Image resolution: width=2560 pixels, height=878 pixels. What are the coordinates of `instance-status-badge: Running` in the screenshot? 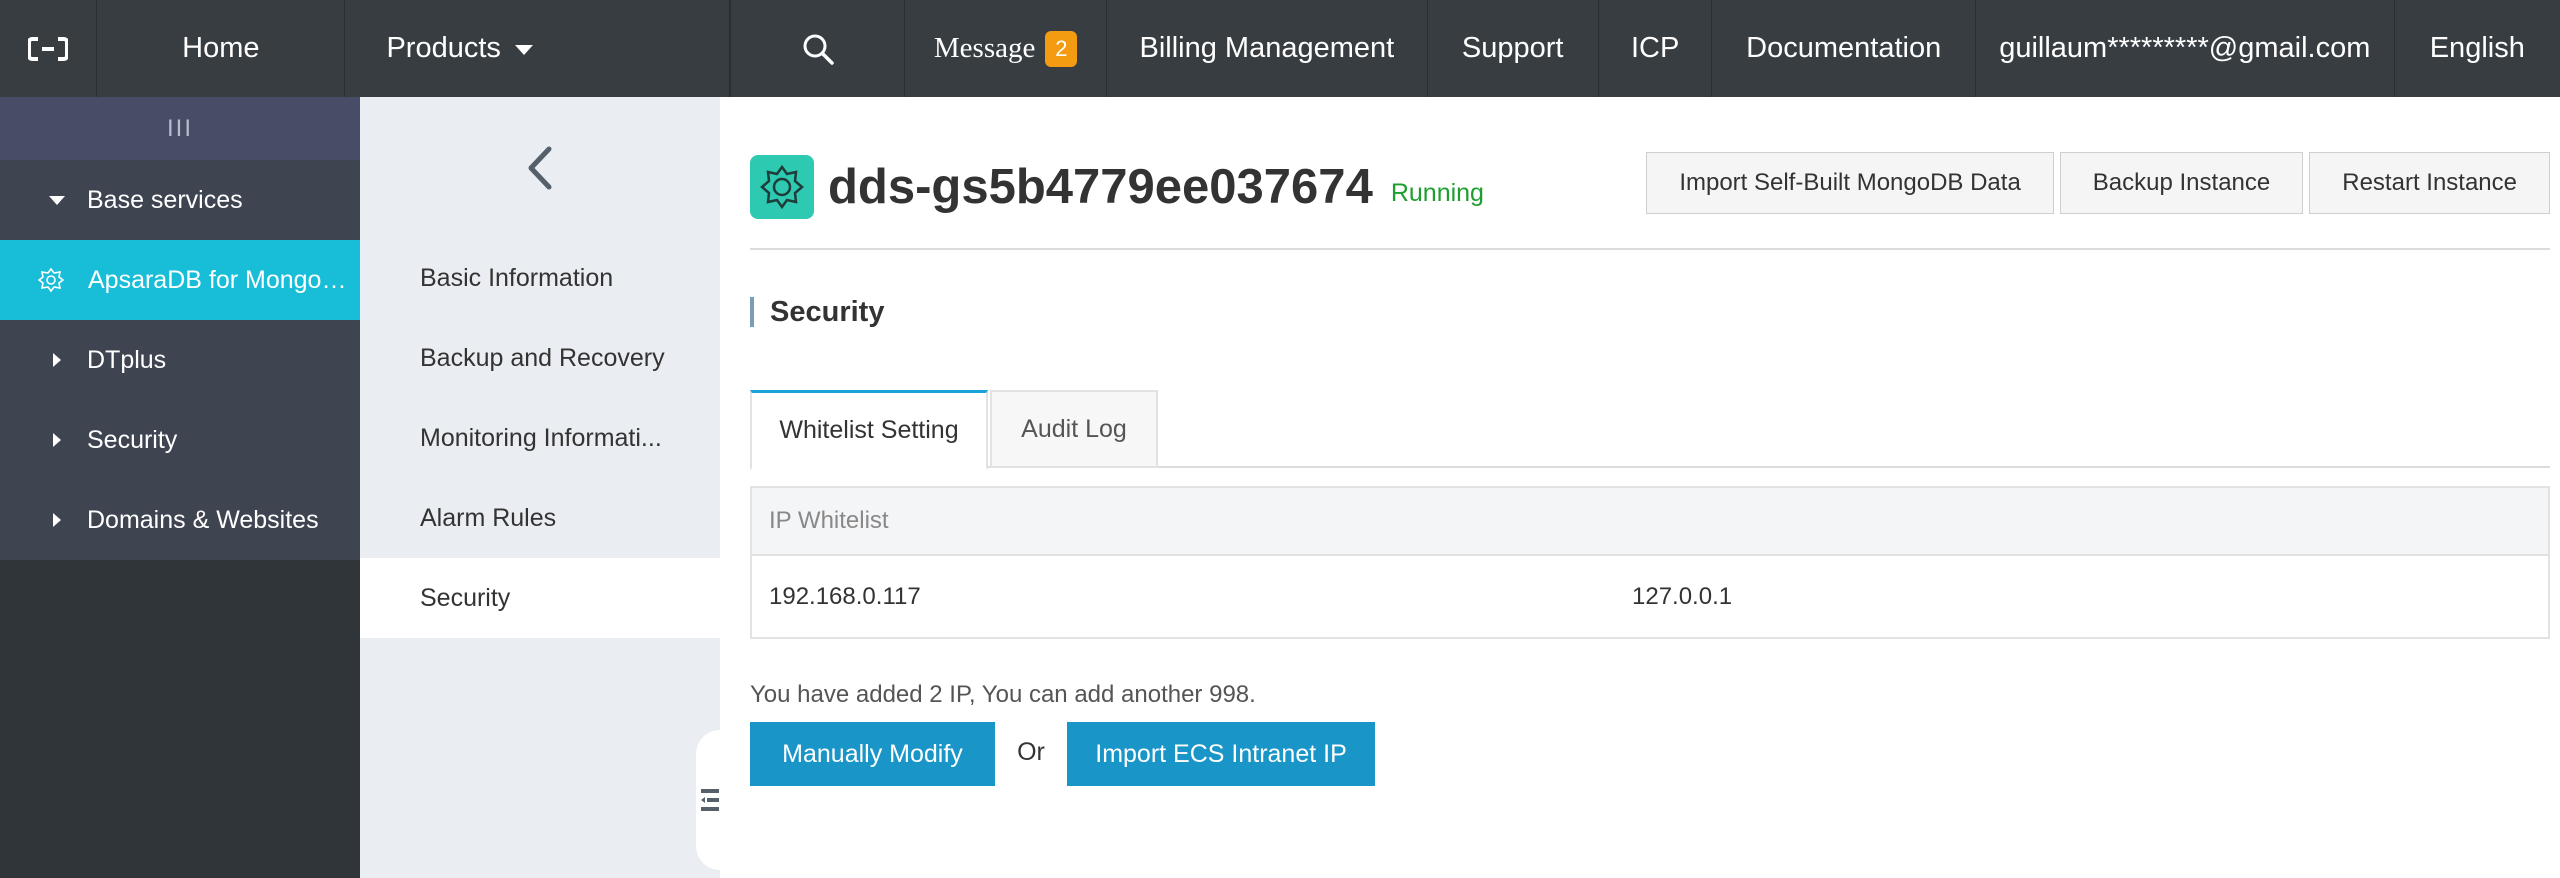 It's located at (1437, 192).